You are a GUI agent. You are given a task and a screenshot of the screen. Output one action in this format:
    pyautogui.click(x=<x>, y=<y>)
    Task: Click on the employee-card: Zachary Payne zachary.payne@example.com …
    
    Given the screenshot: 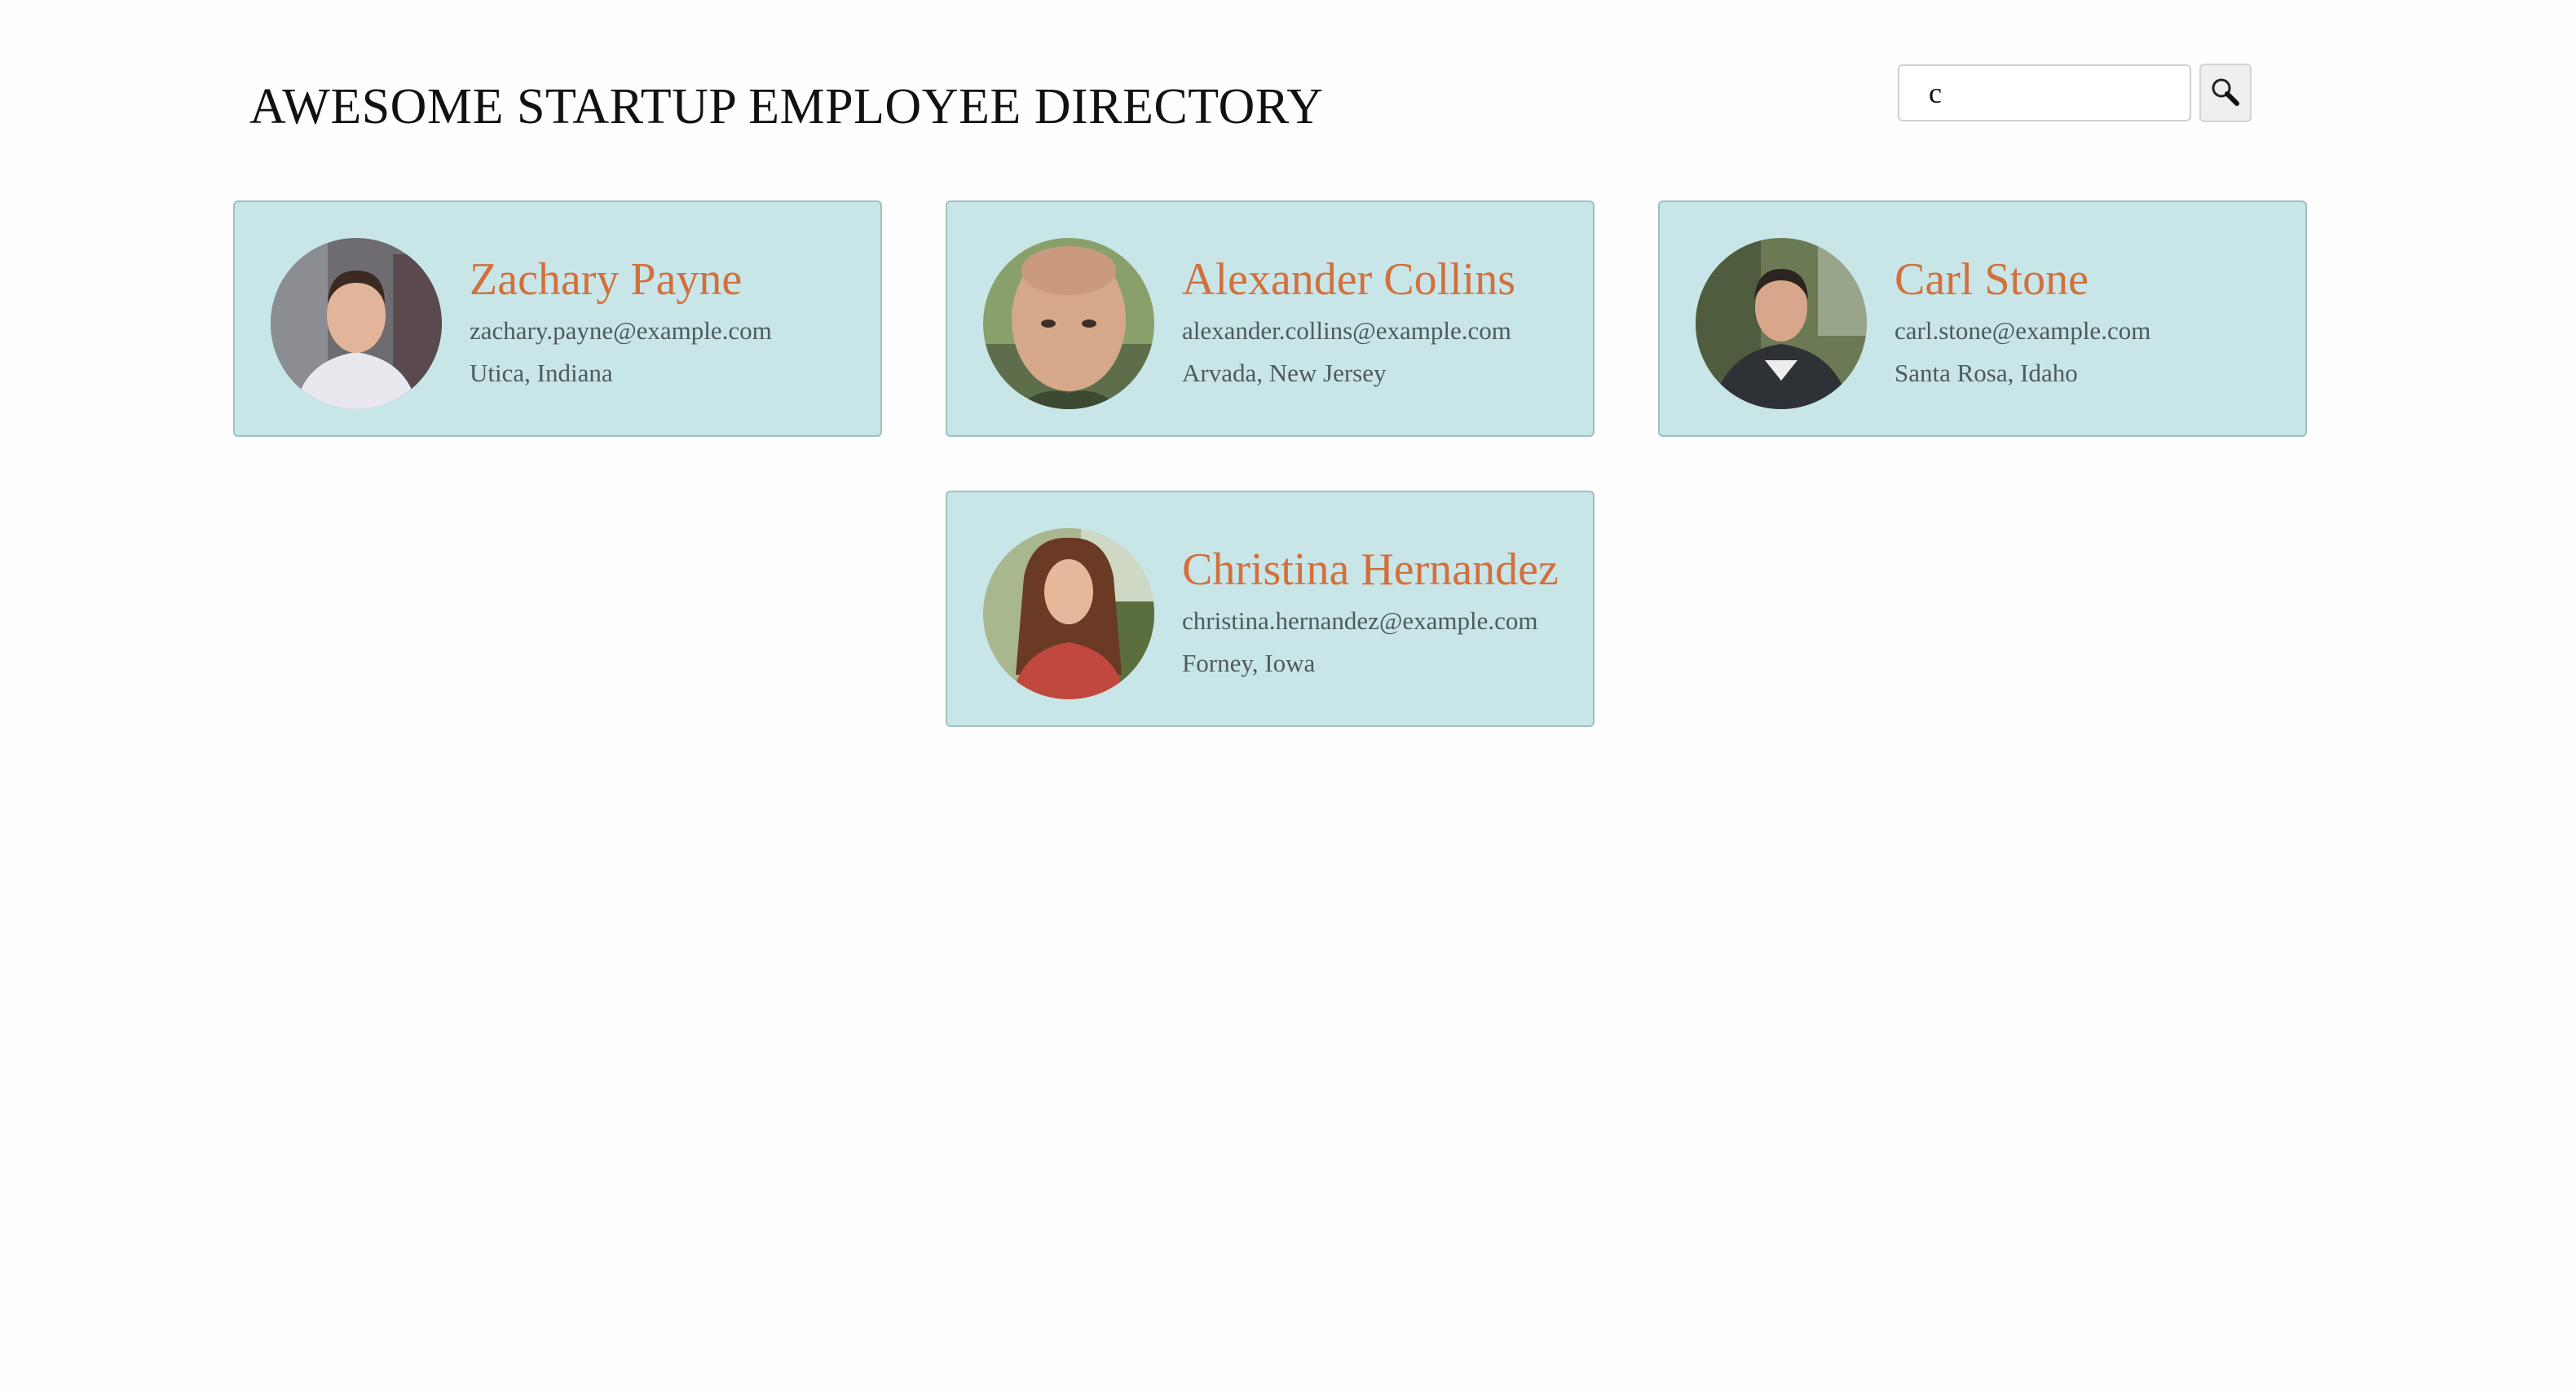 What is the action you would take?
    pyautogui.click(x=557, y=318)
    